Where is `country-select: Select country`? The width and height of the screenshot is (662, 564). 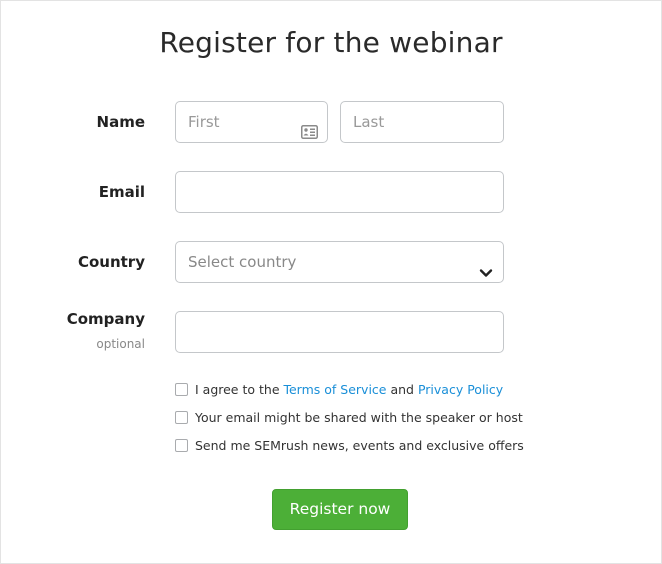 country-select: Select country is located at coordinates (339, 262).